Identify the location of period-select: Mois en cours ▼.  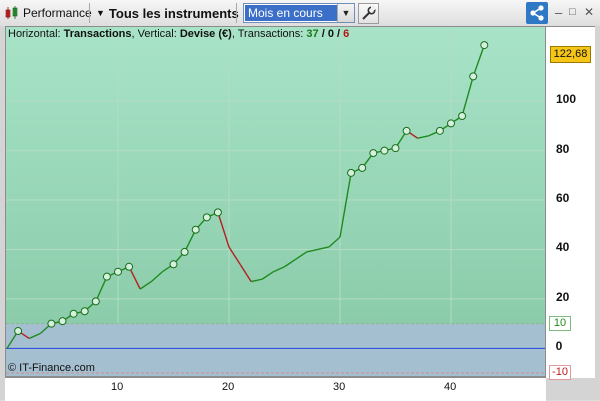
(299, 13).